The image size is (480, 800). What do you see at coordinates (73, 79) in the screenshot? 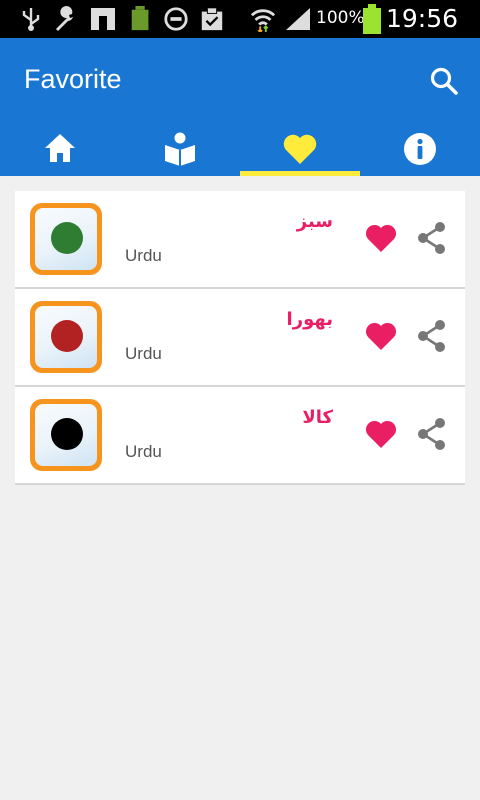
I see `page-title: Favorite` at bounding box center [73, 79].